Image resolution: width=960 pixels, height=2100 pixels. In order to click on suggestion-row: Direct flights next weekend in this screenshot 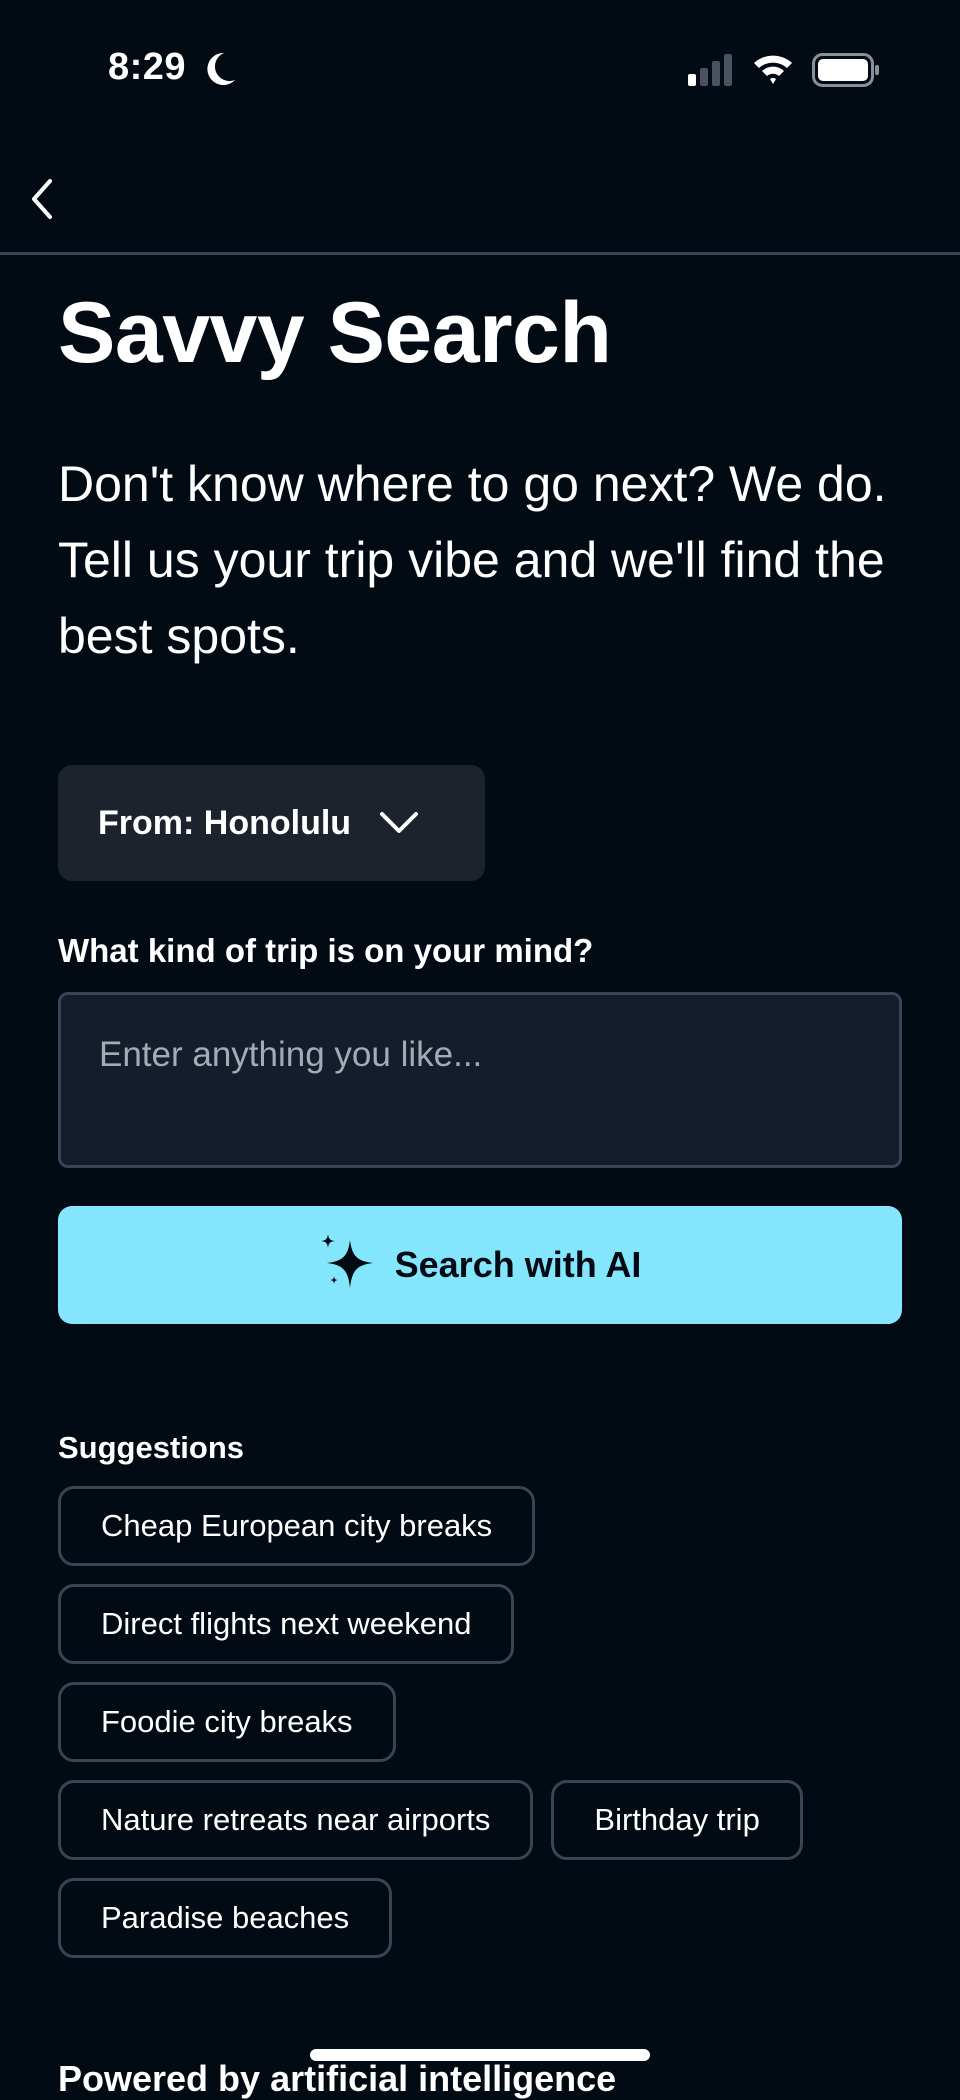, I will do `click(488, 1624)`.